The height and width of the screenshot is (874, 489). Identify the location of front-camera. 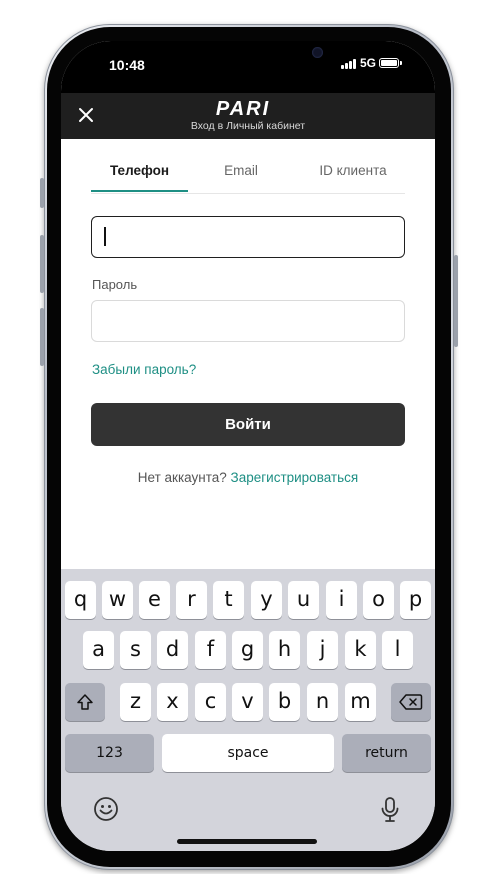
(317, 52).